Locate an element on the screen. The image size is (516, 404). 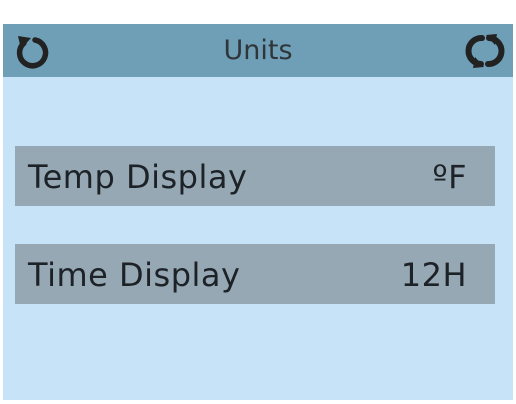
temp-display-label: Temp Display is located at coordinates (138, 177).